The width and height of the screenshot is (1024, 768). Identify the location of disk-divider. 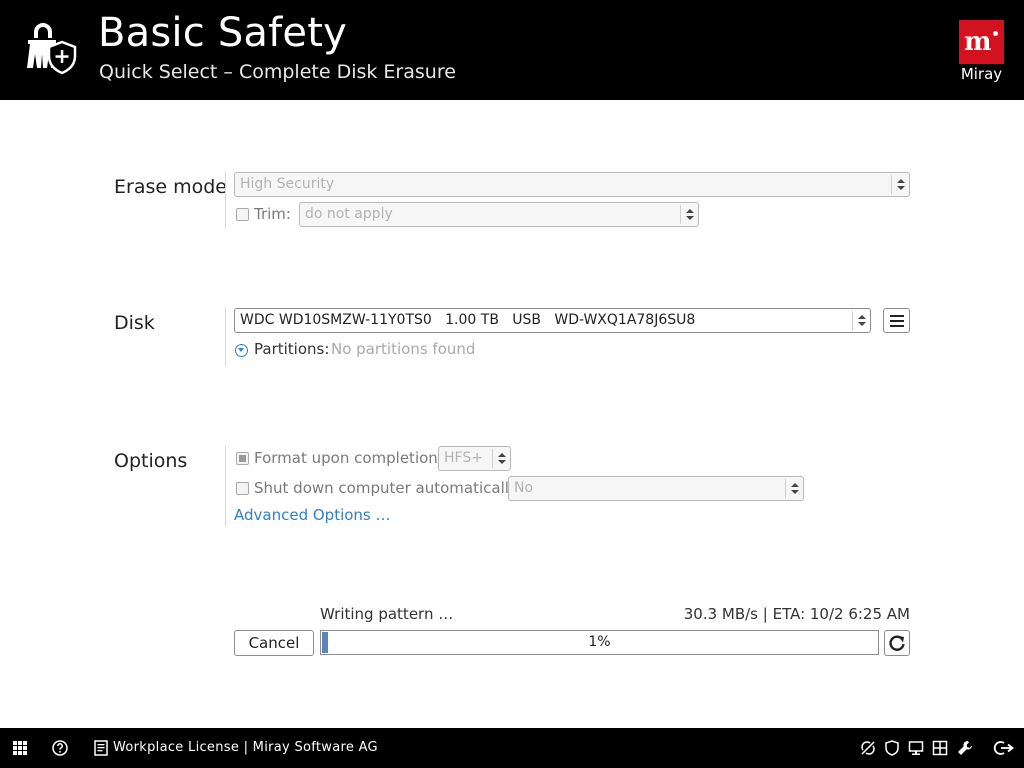
(225, 337).